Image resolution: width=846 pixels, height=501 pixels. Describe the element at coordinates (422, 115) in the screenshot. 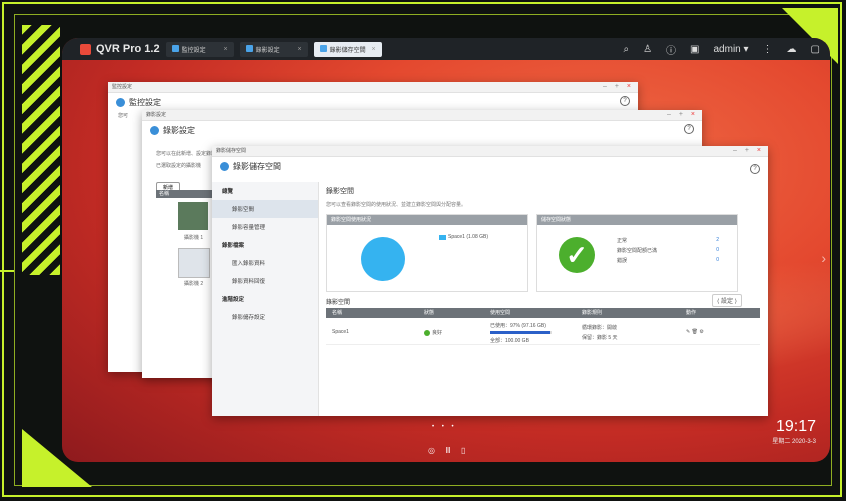

I see `window-titlebar: 錄影設定 – + ×` at that location.